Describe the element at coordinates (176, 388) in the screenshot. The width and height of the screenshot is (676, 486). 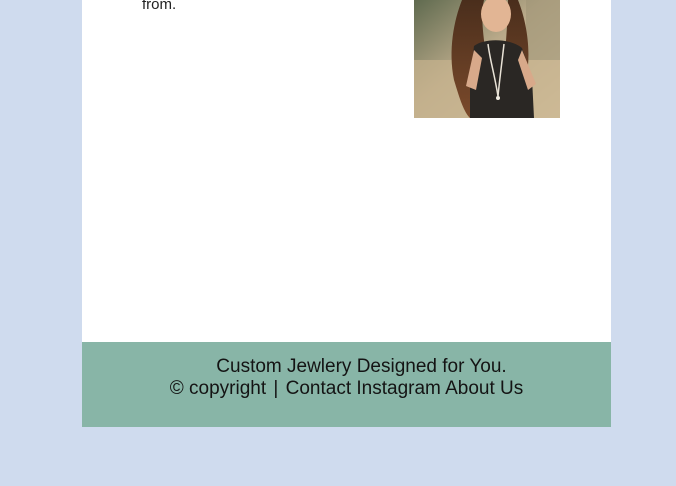
I see `copyright-icon: ©` at that location.